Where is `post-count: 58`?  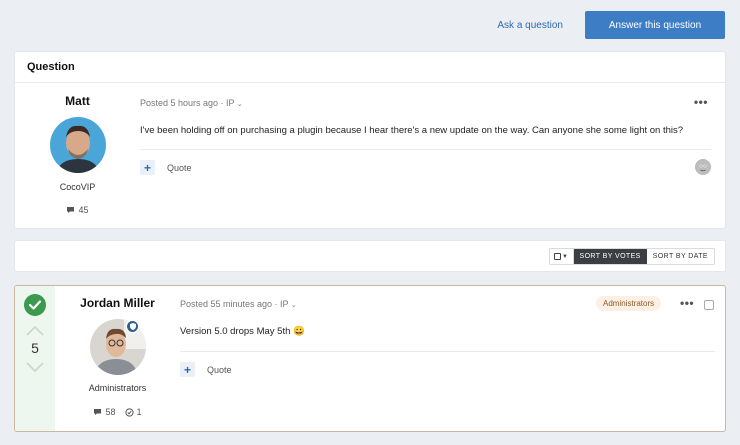
post-count: 58 is located at coordinates (104, 412).